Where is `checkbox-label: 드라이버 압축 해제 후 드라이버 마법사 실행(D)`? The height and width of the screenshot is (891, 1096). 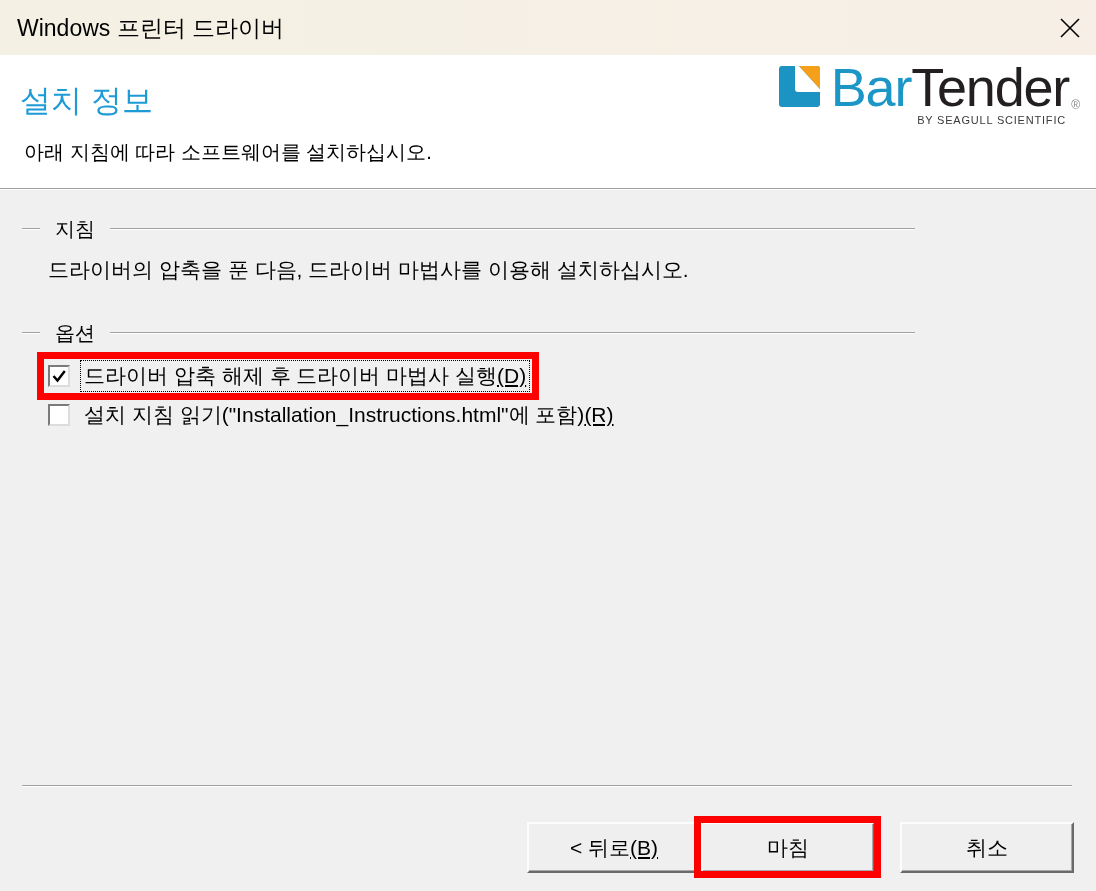 checkbox-label: 드라이버 압축 해제 후 드라이버 마법사 실행(D) is located at coordinates (305, 376).